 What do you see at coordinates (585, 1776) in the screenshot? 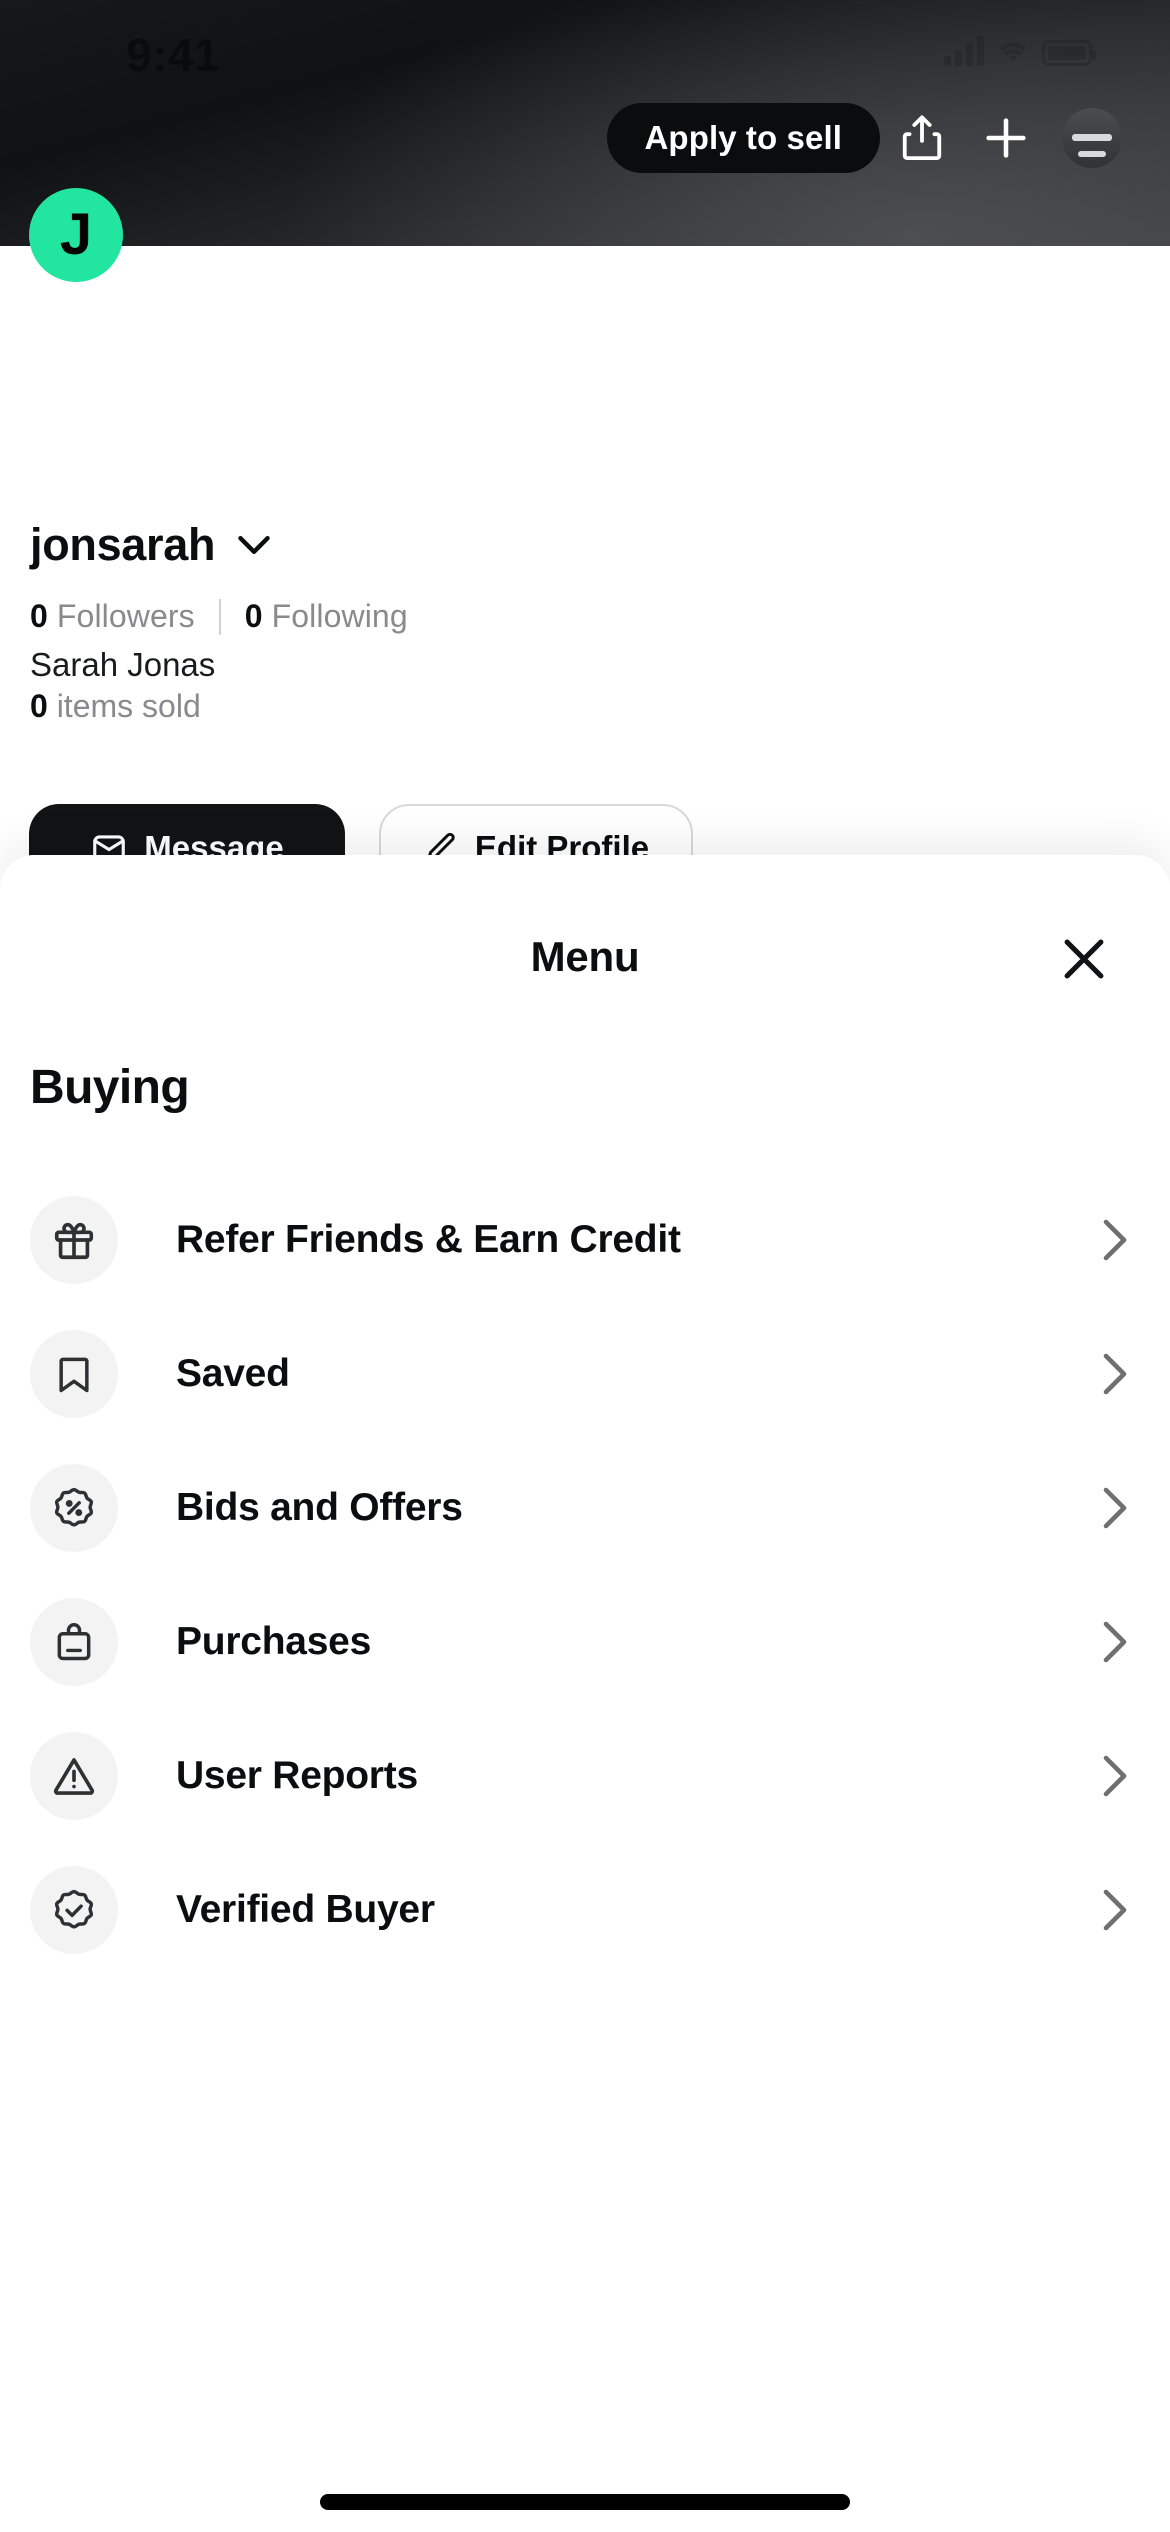
I see `menu-item-user-reports: User Reports` at bounding box center [585, 1776].